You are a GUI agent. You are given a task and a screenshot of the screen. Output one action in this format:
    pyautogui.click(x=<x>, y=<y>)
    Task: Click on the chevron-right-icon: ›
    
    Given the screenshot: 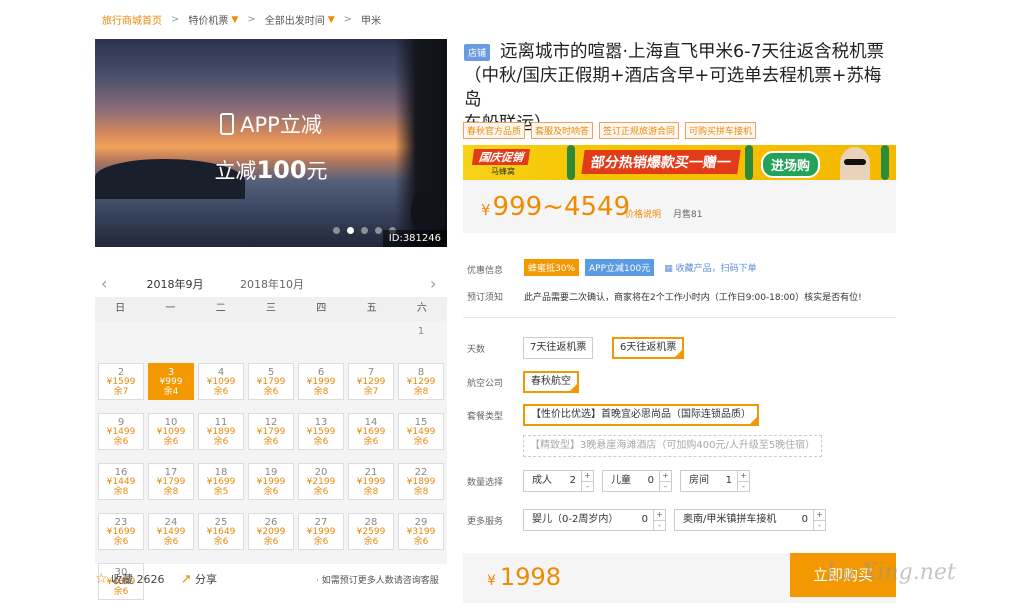 What is the action you would take?
    pyautogui.click(x=433, y=283)
    